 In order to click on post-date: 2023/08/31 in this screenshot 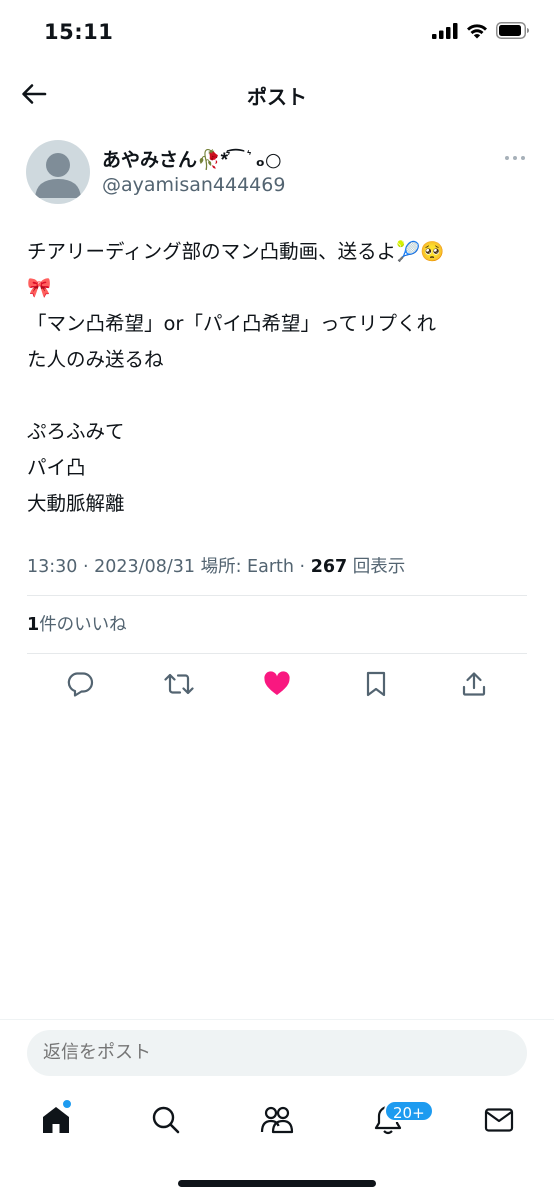, I will do `click(145, 567)`.